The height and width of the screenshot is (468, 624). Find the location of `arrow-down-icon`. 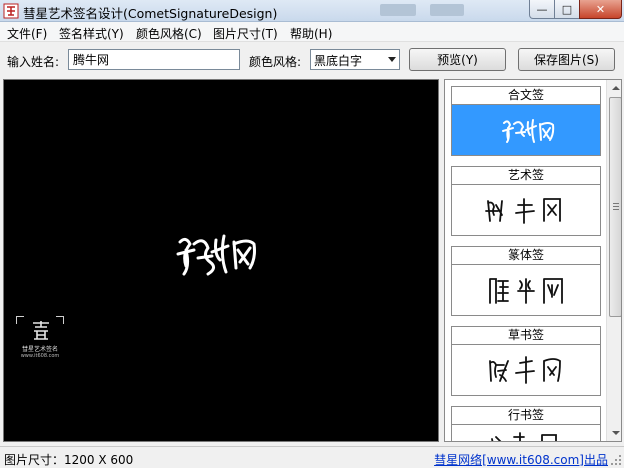

arrow-down-icon is located at coordinates (615, 433).